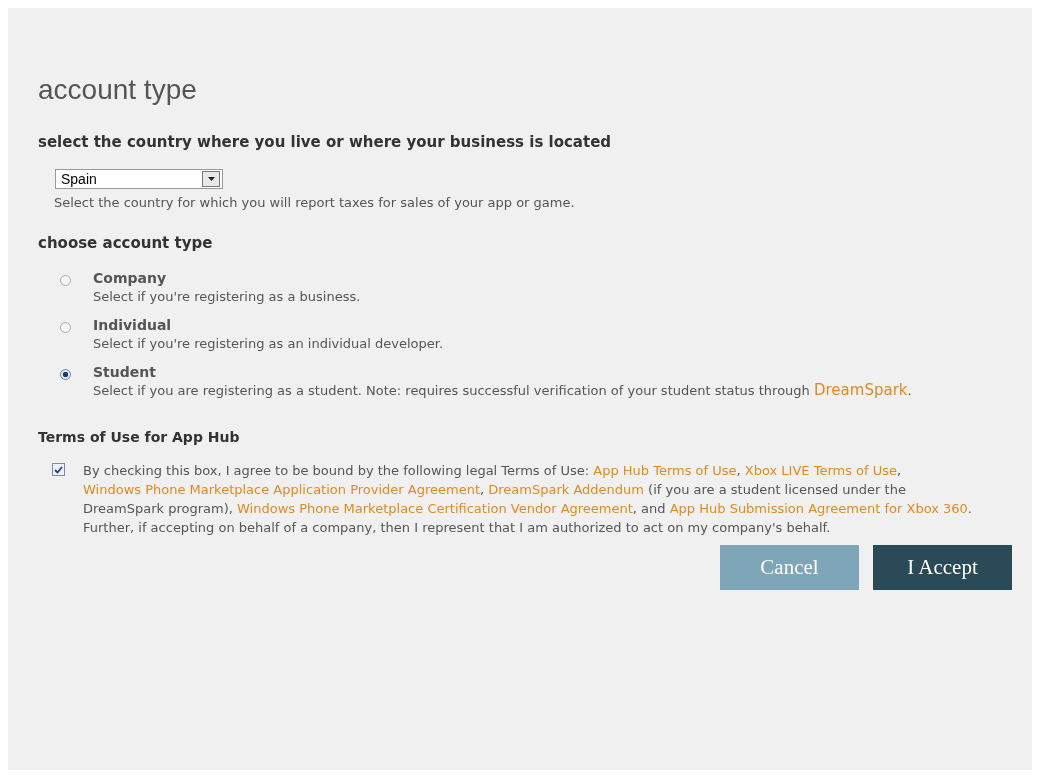  Describe the element at coordinates (942, 567) in the screenshot. I see `accept-button: I Accept` at that location.